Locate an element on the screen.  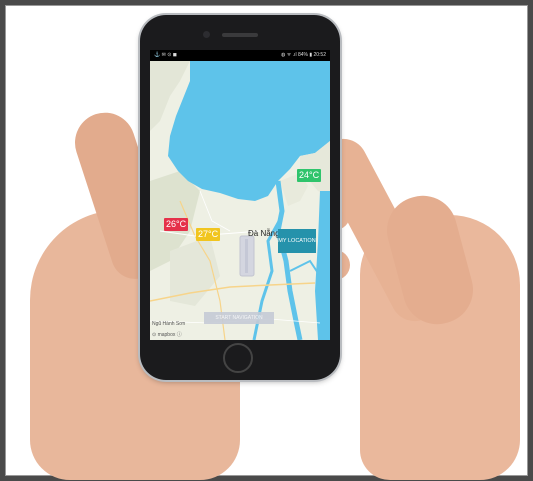
temperature-marker: 26°C is located at coordinates (176, 224).